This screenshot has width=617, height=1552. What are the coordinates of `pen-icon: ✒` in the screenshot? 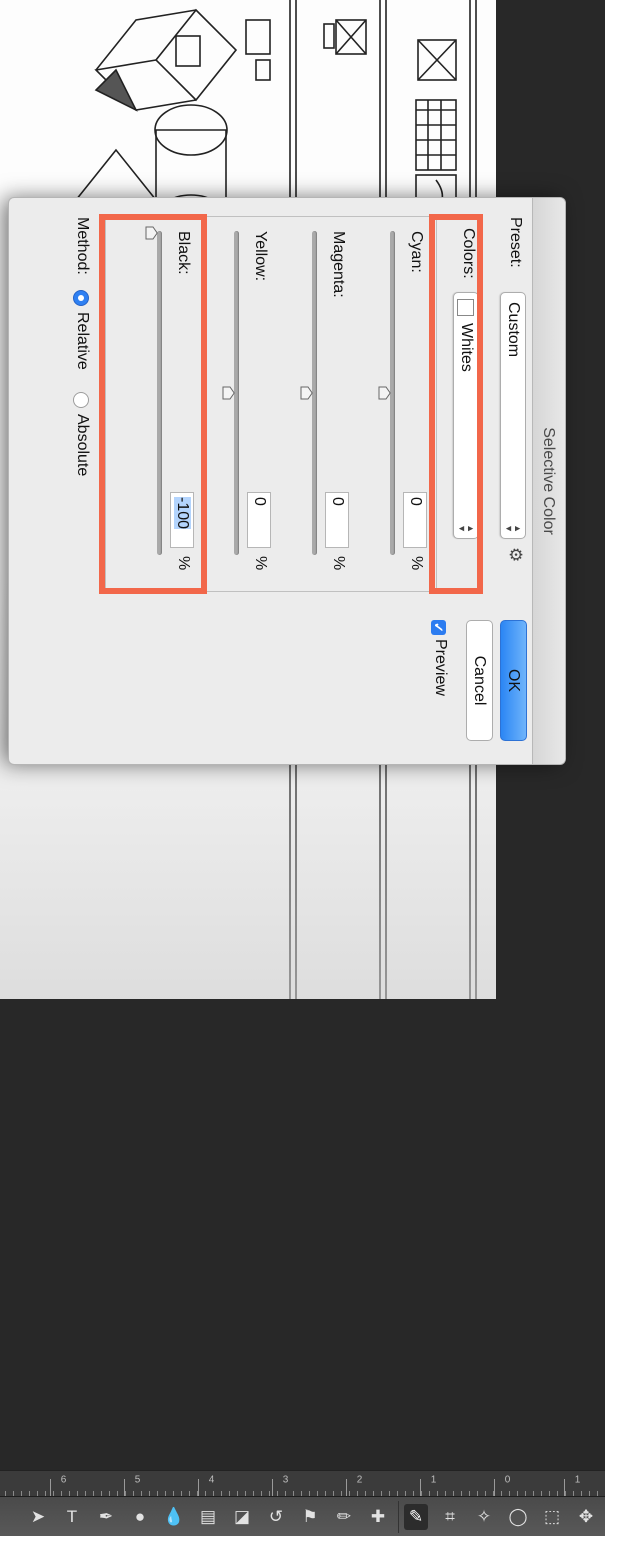 It's located at (106, 1517).